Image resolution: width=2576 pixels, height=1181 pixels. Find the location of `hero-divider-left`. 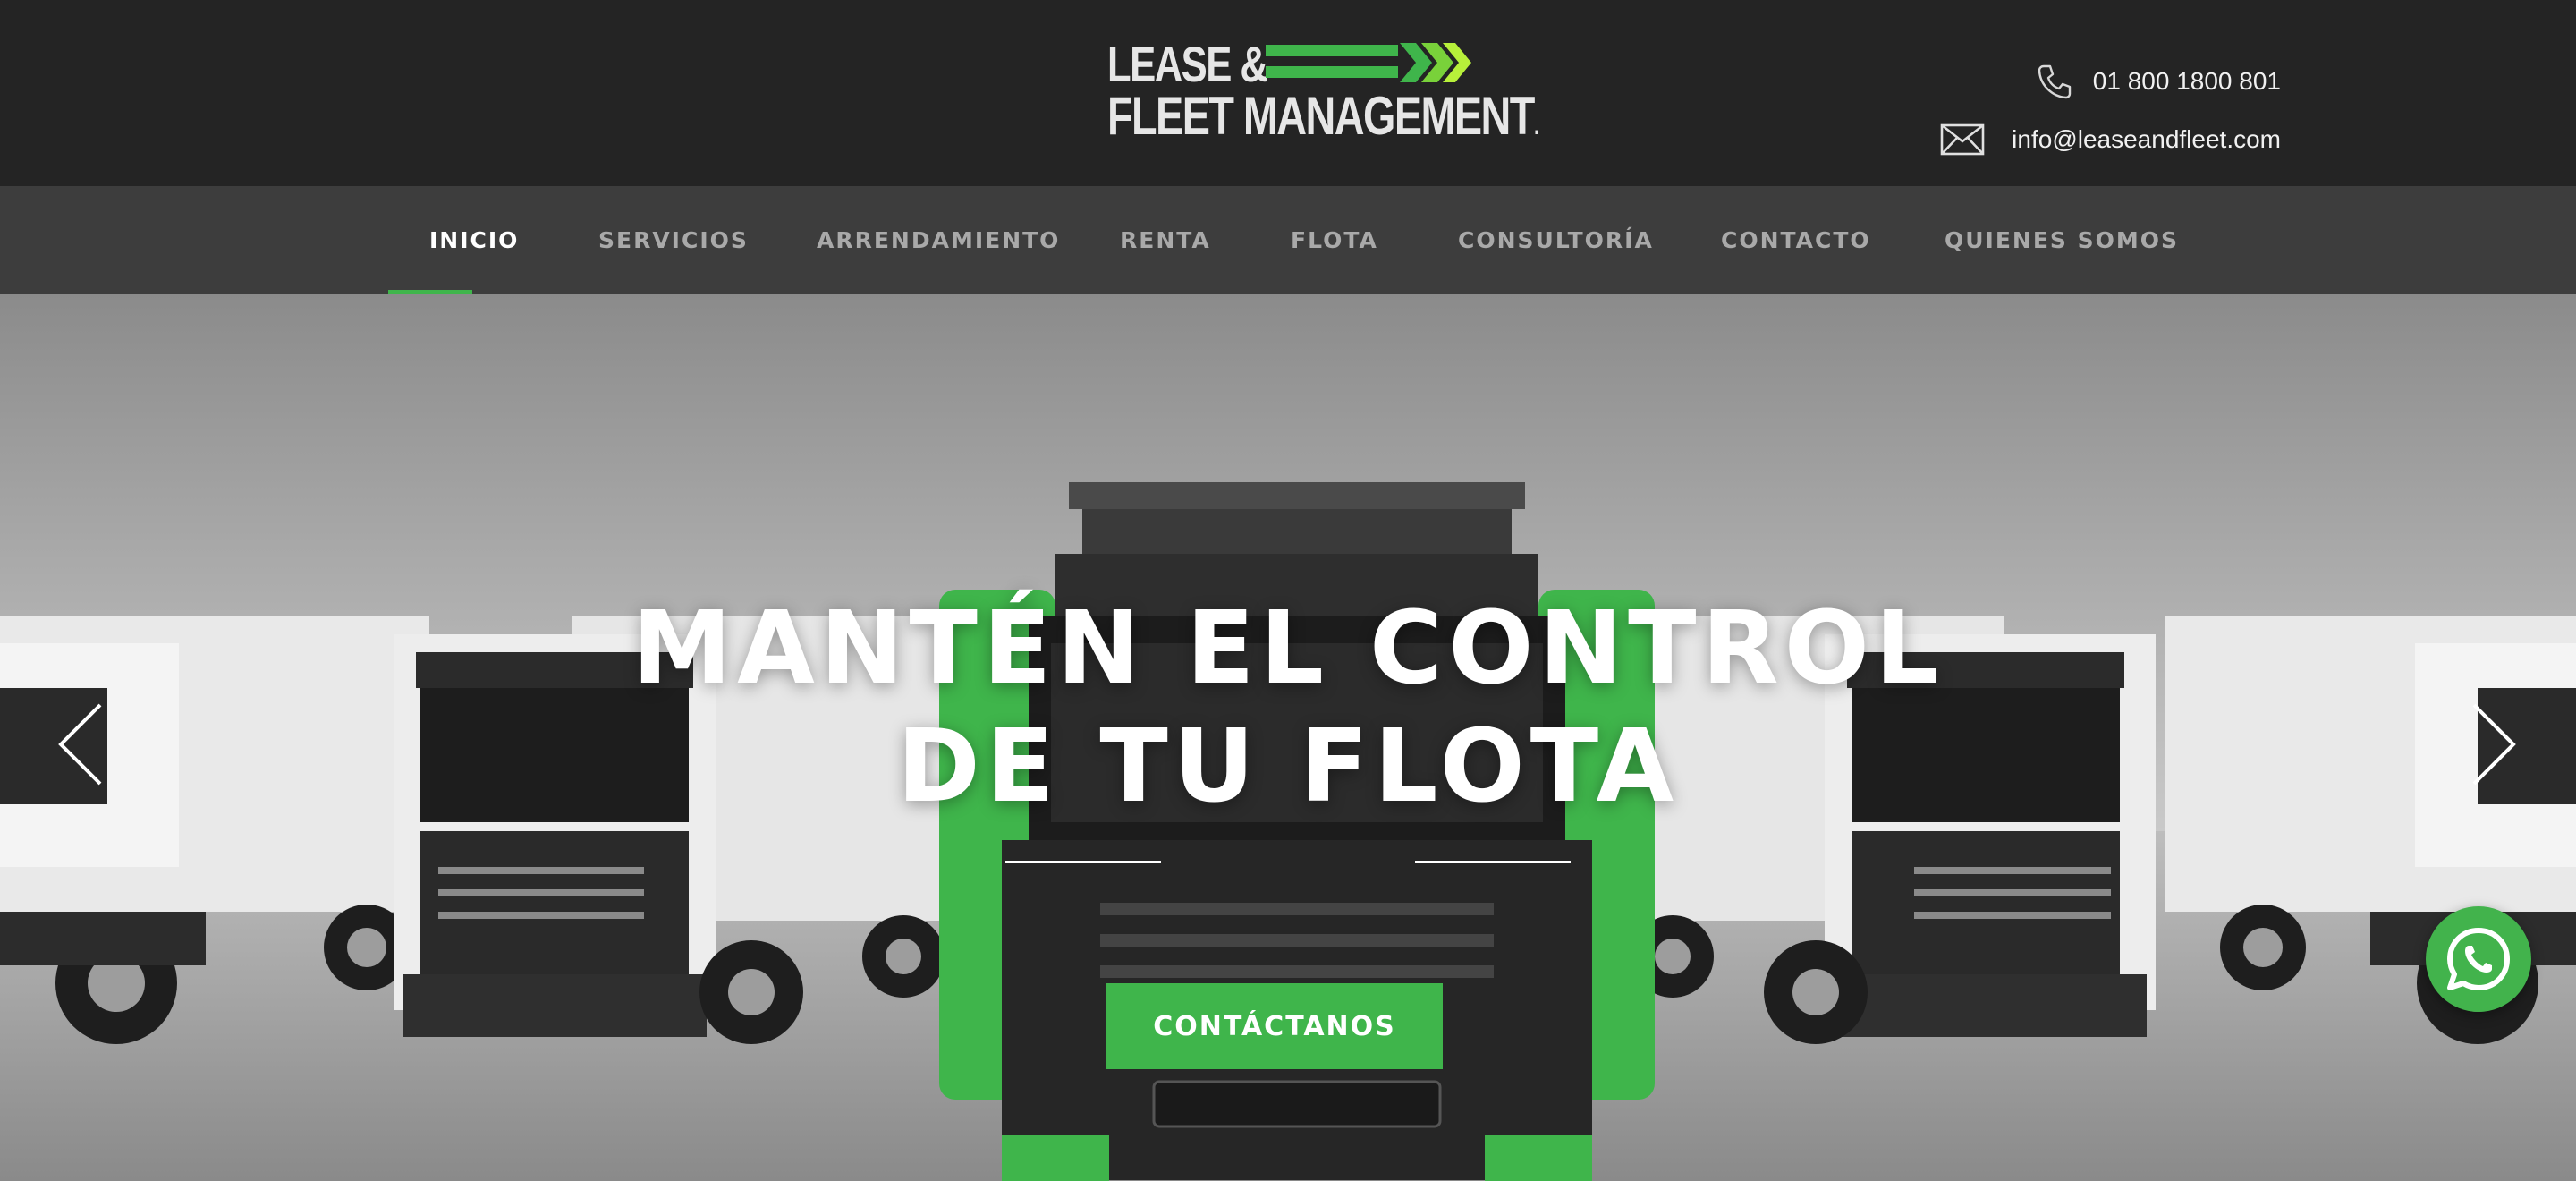

hero-divider-left is located at coordinates (1083, 862).